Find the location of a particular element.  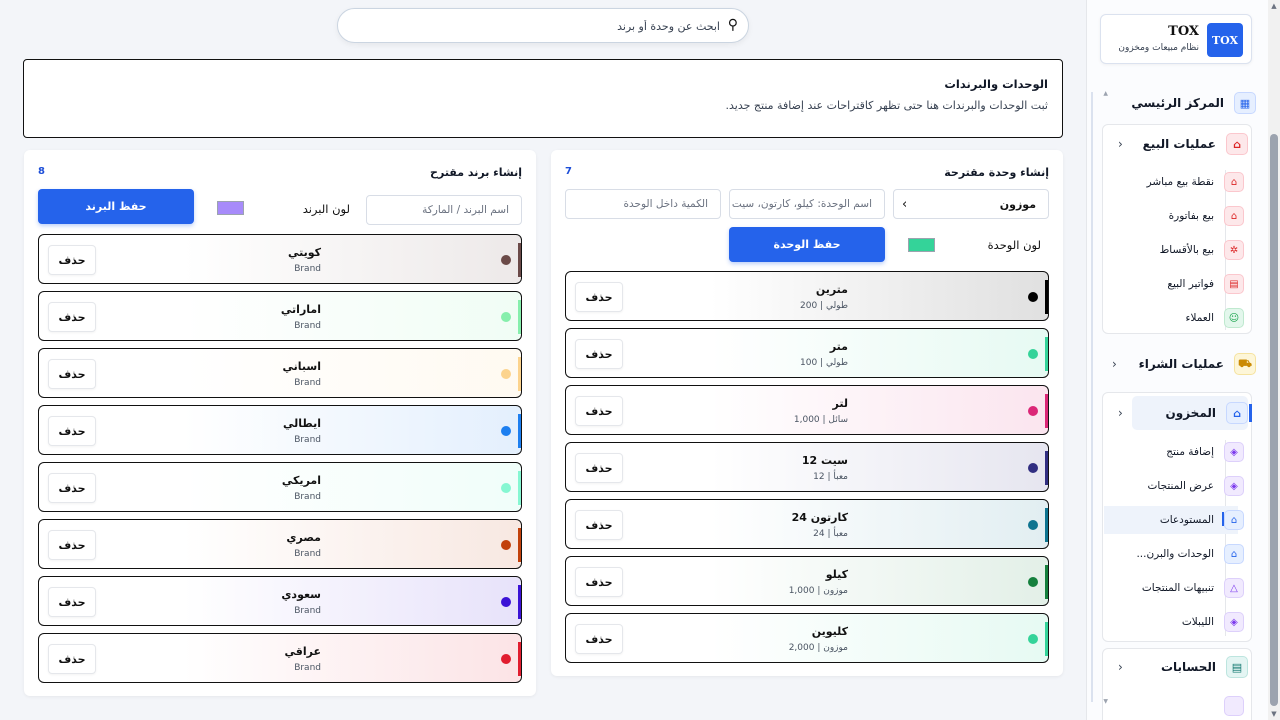

list-item: سعودي Brand حذف is located at coordinates (280, 601).